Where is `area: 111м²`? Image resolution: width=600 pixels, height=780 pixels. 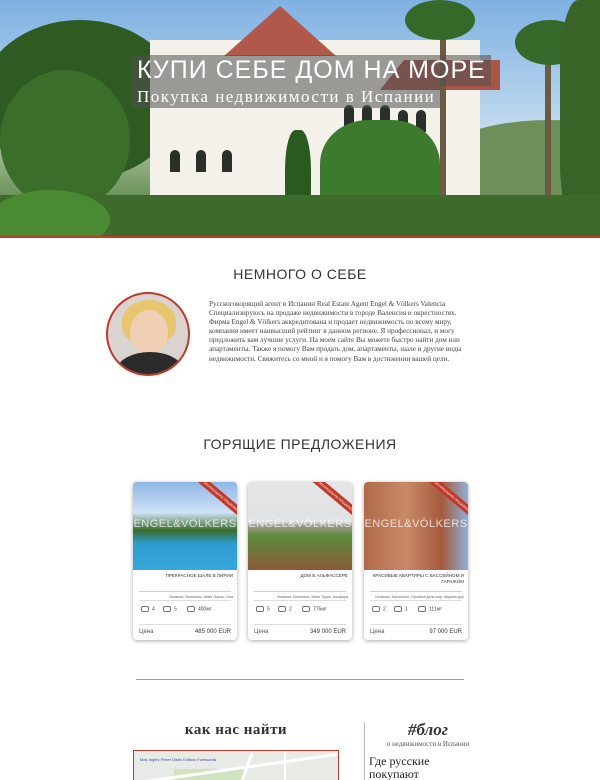 area: 111м² is located at coordinates (430, 609).